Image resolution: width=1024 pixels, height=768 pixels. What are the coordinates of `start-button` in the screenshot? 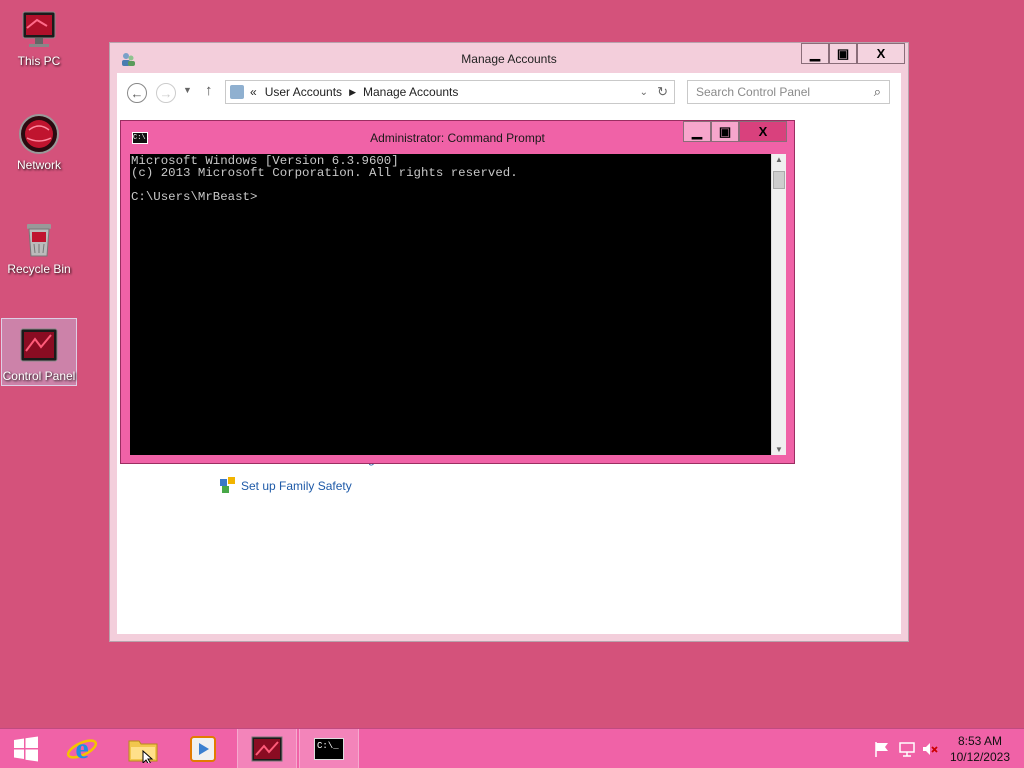 It's located at (26, 748).